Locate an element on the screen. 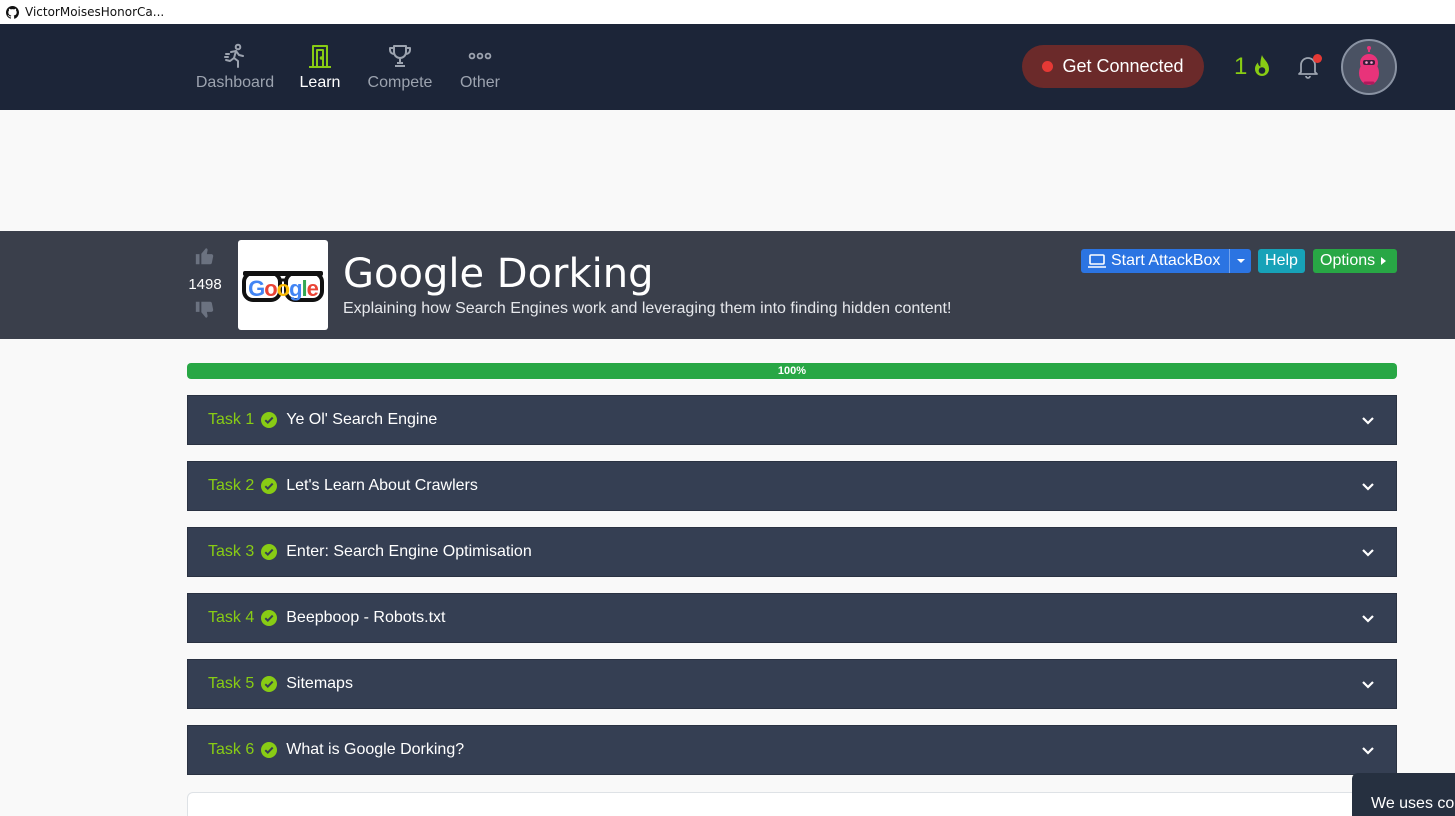 This screenshot has height=816, width=1455. help-label: Help is located at coordinates (1281, 260).